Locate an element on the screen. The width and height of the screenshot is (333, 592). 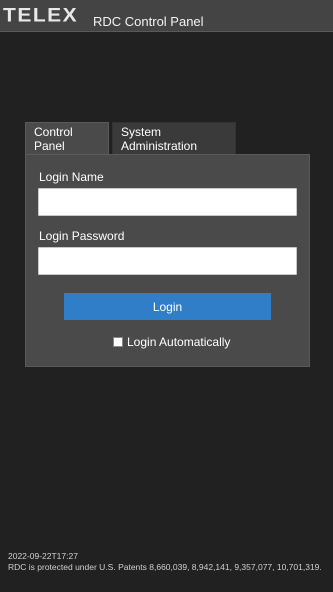
login-automatically-checkbox is located at coordinates (118, 342).